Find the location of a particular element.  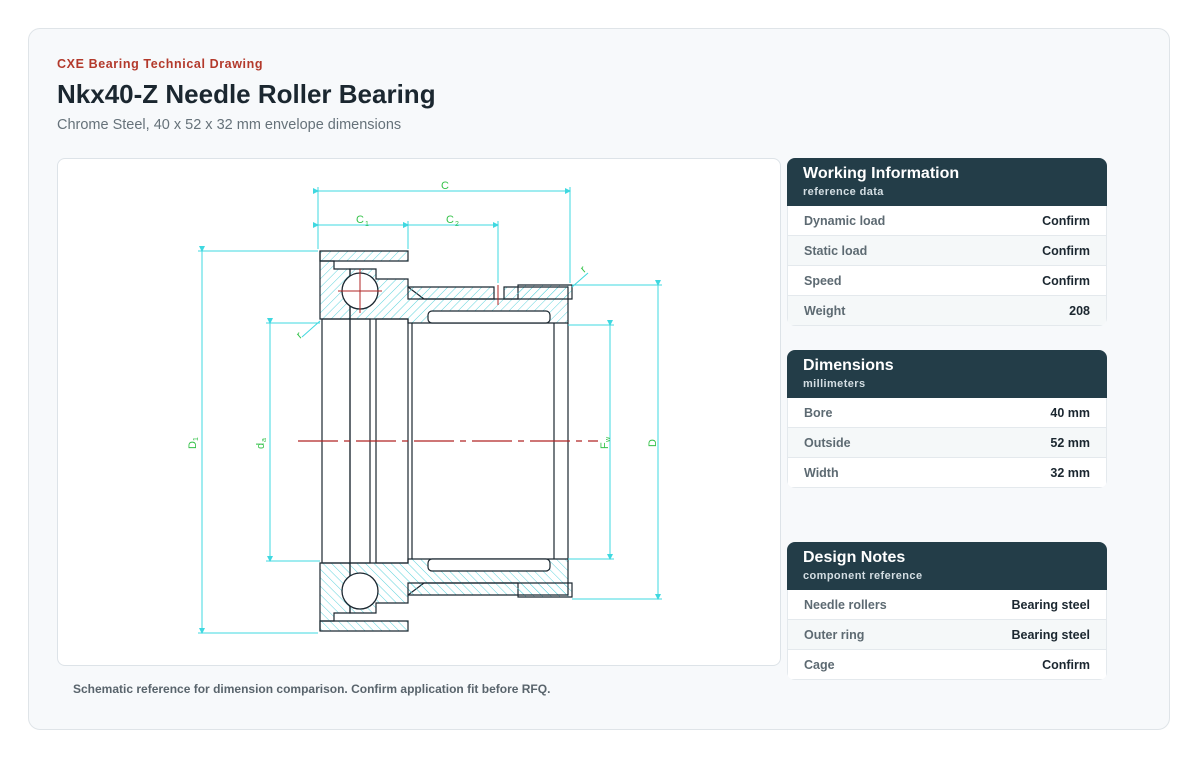

eyebrow-label: CXE Bearing Technical Drawing is located at coordinates (160, 64).